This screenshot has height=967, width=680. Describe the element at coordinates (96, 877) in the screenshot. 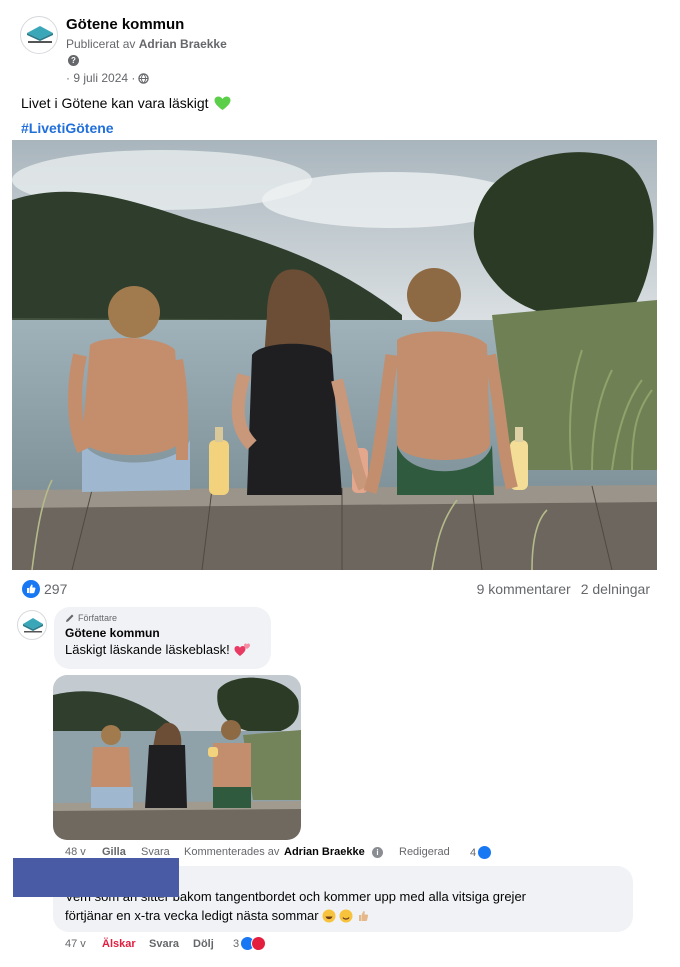

I see `redacted-block` at that location.